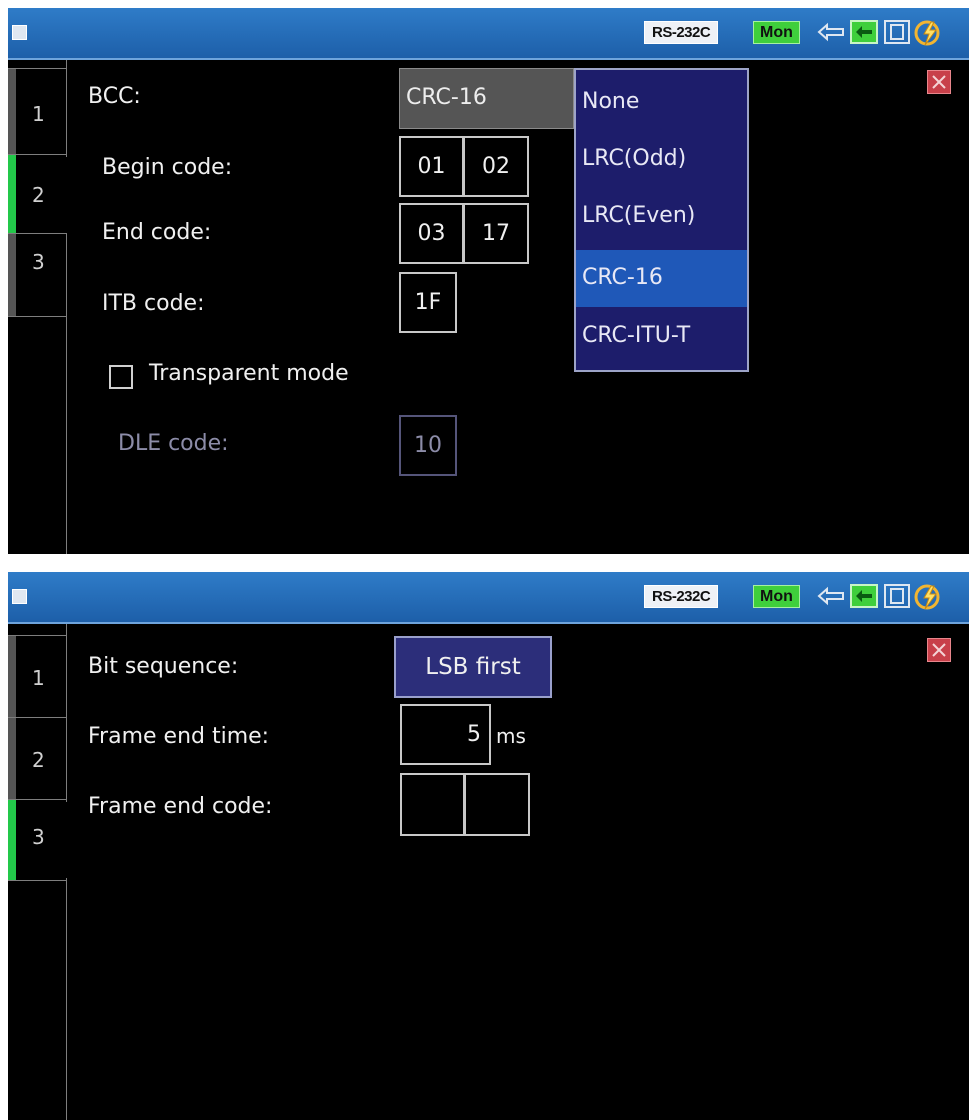  What do you see at coordinates (180, 806) in the screenshot?
I see `frame-end-code-label: Frame end code:` at bounding box center [180, 806].